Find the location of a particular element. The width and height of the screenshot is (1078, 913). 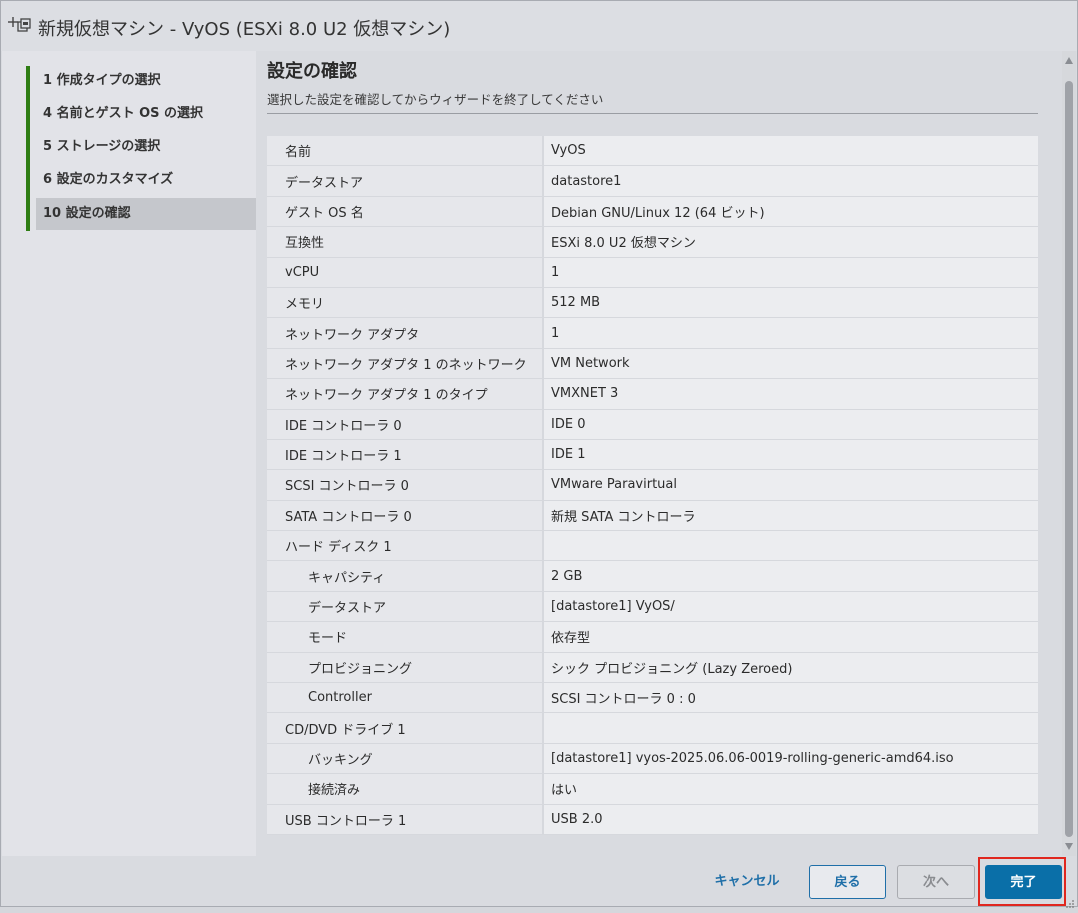

dialog-title: 新規仮想マシン - VyOS (ESXi 8.0 U2 仮想マシン) is located at coordinates (244, 29).